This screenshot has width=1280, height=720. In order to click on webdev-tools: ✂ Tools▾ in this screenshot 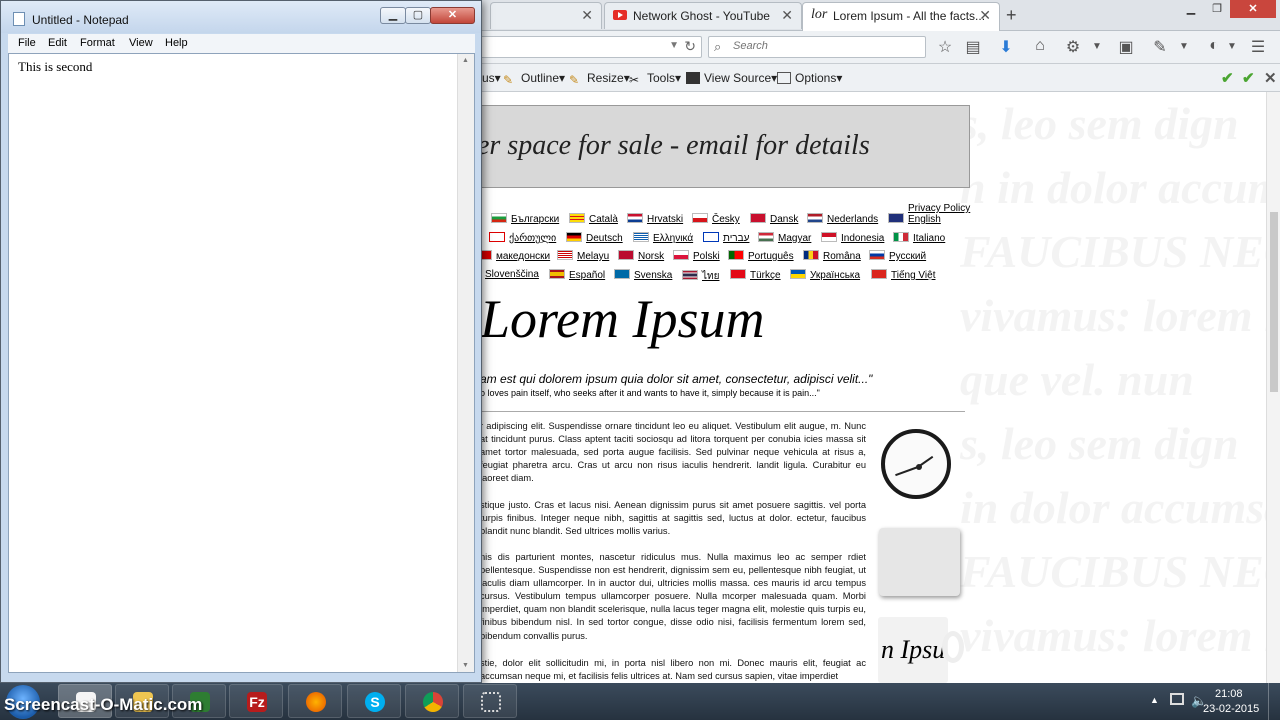, I will do `click(655, 79)`.